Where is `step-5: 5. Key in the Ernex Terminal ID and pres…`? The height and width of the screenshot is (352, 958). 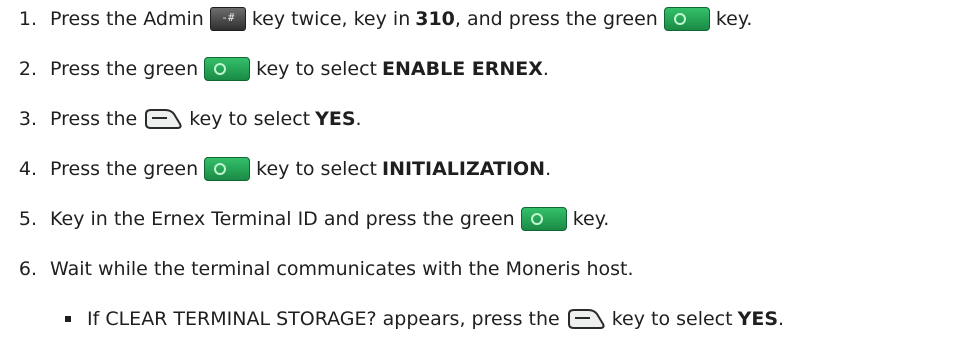
step-5: 5. Key in the Ernex Terminal ID and pres… is located at coordinates (304, 219).